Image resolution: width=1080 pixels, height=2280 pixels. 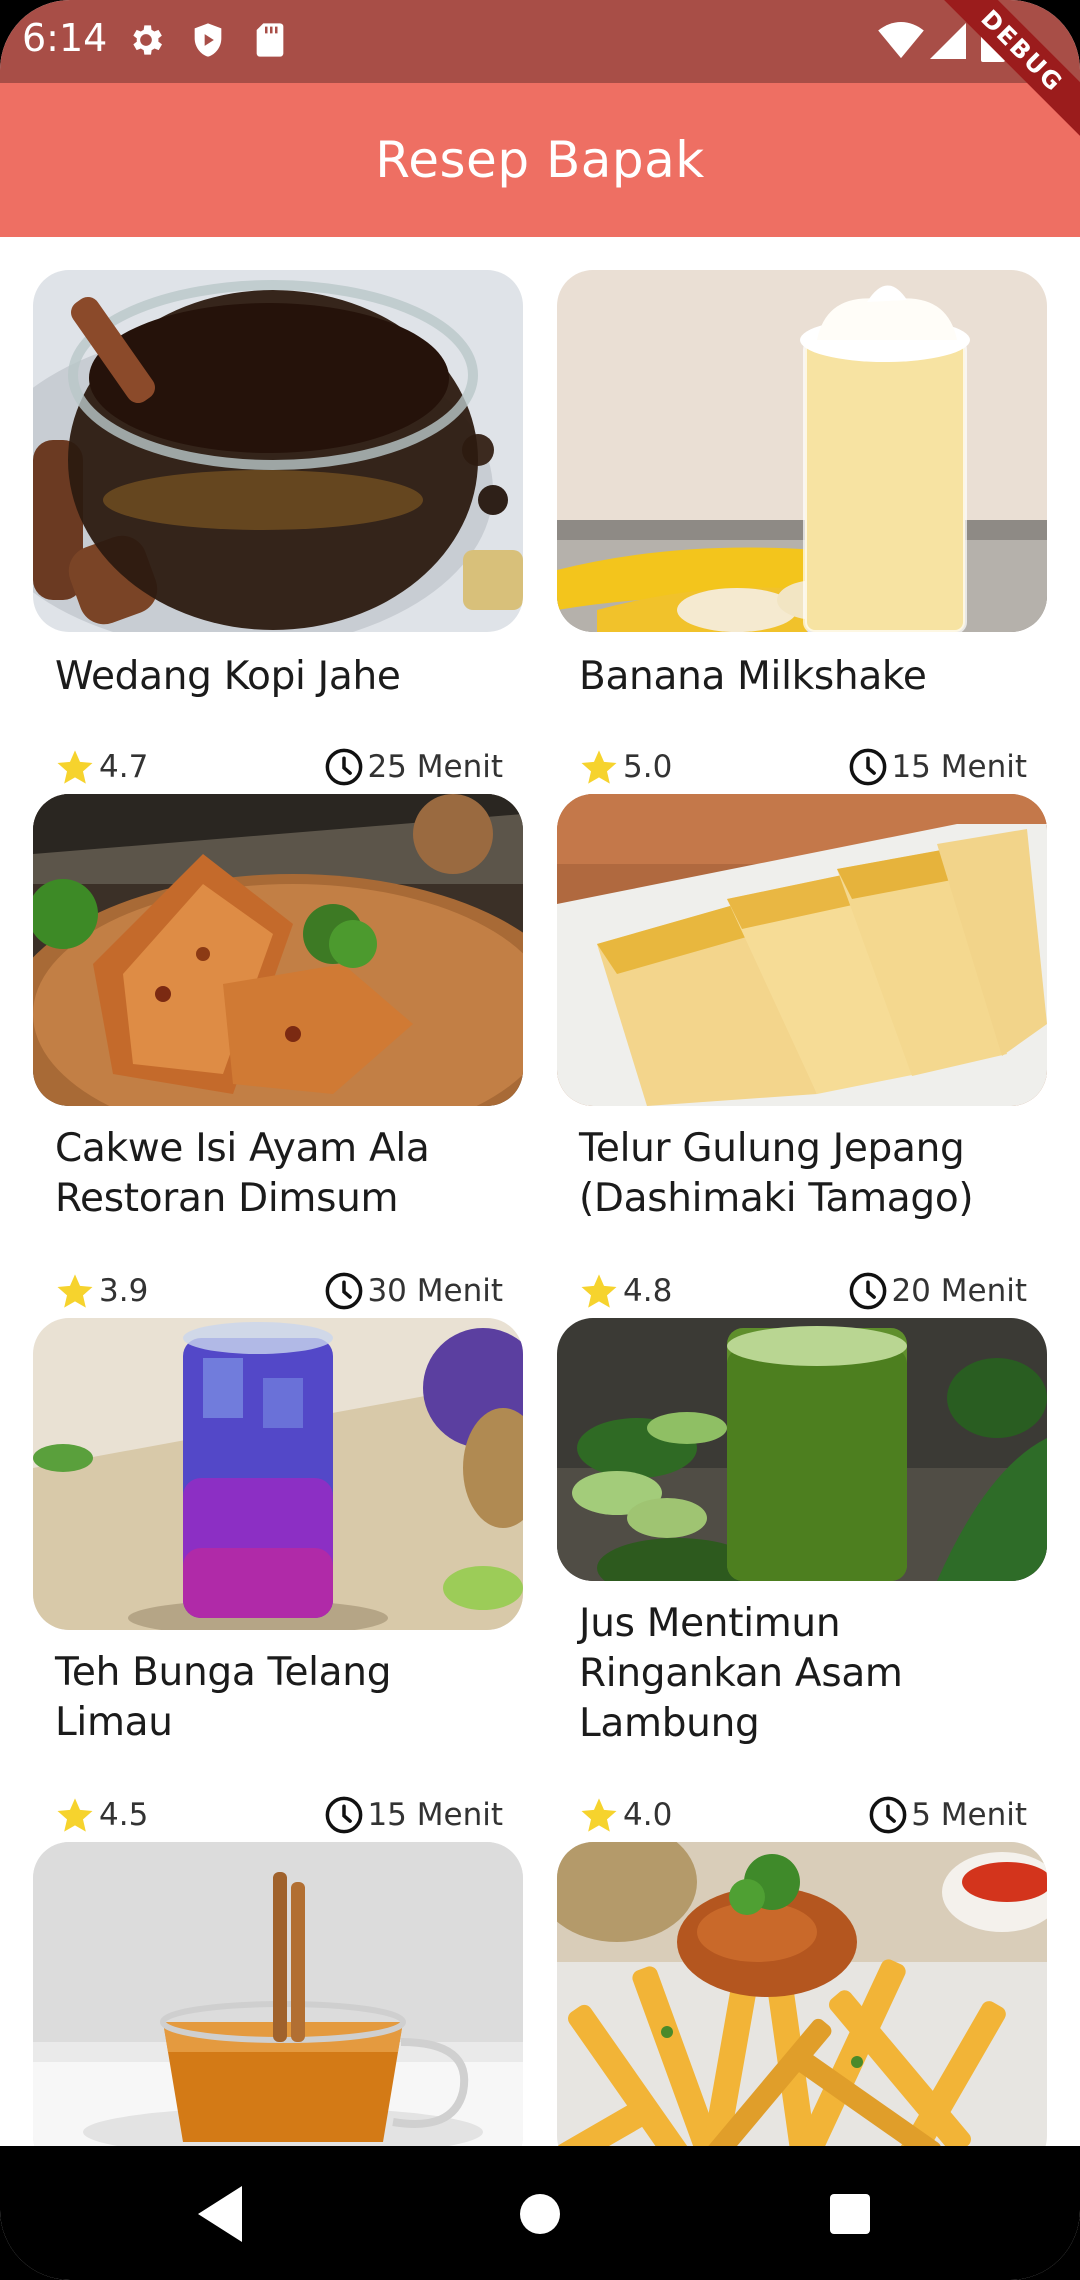 I want to click on recipe-image-french-fries, so click(x=802, y=1994).